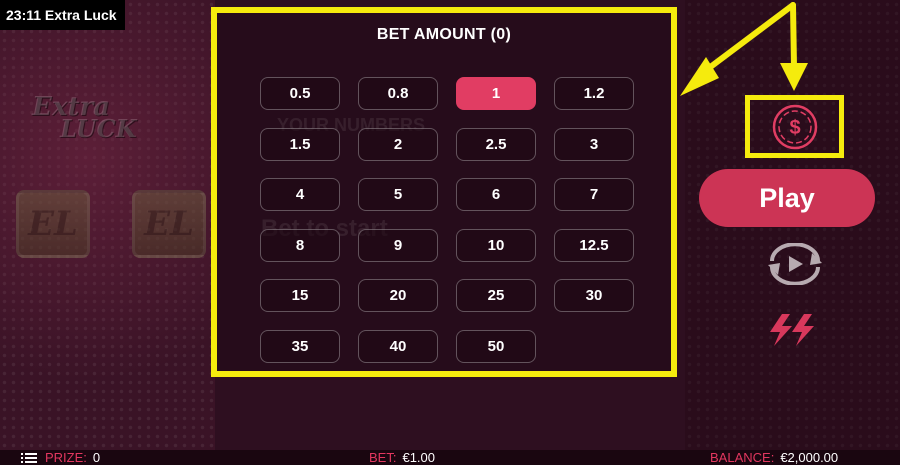  What do you see at coordinates (496, 346) in the screenshot?
I see `bet-option-button: 50` at bounding box center [496, 346].